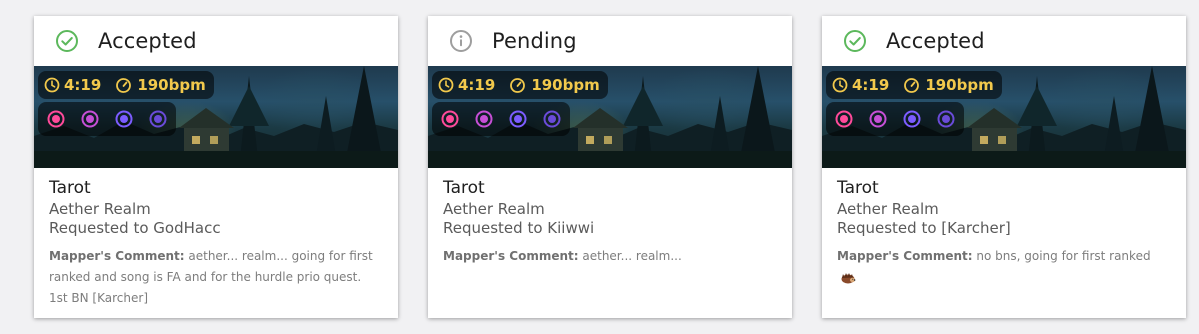 Image resolution: width=1199 pixels, height=334 pixels. Describe the element at coordinates (519, 228) in the screenshot. I see `requested-to: Requested to Kiiwwi` at that location.